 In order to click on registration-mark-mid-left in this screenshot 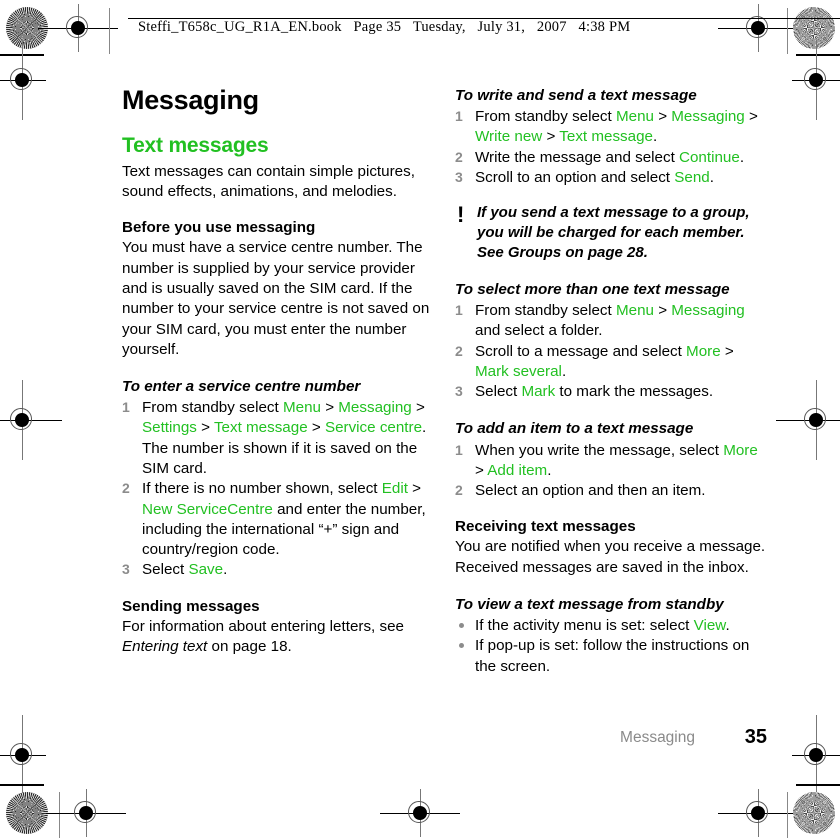, I will do `click(31, 420)`.